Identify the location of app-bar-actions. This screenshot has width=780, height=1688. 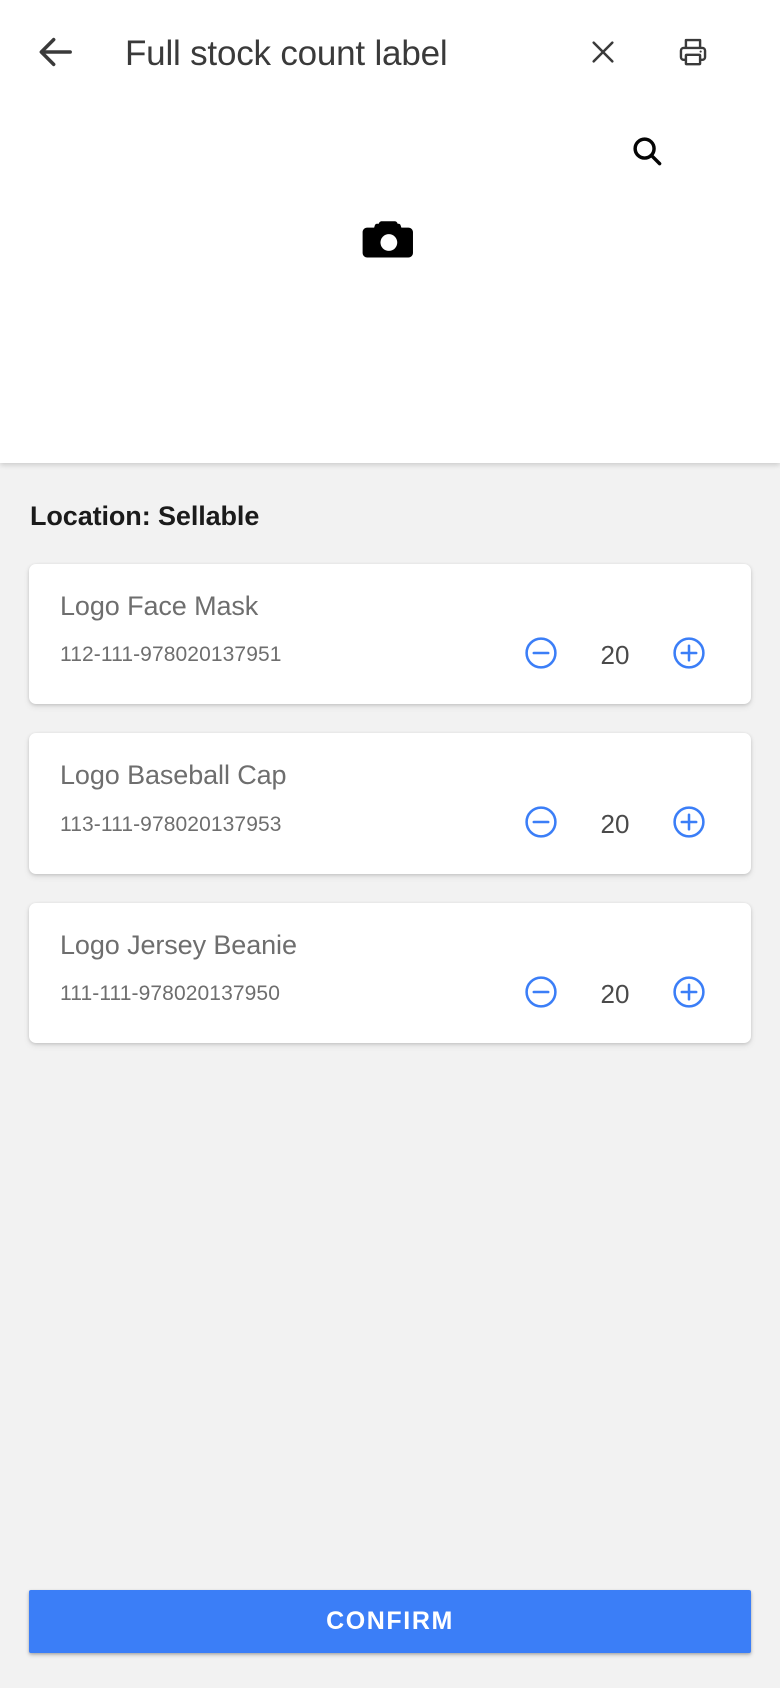
(679, 54).